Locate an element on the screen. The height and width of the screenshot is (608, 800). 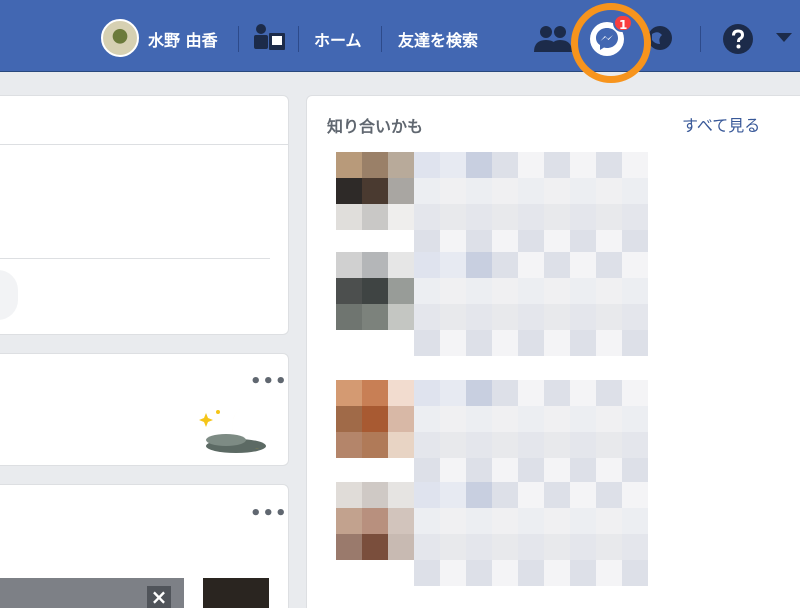
help-icon is located at coordinates (738, 39).